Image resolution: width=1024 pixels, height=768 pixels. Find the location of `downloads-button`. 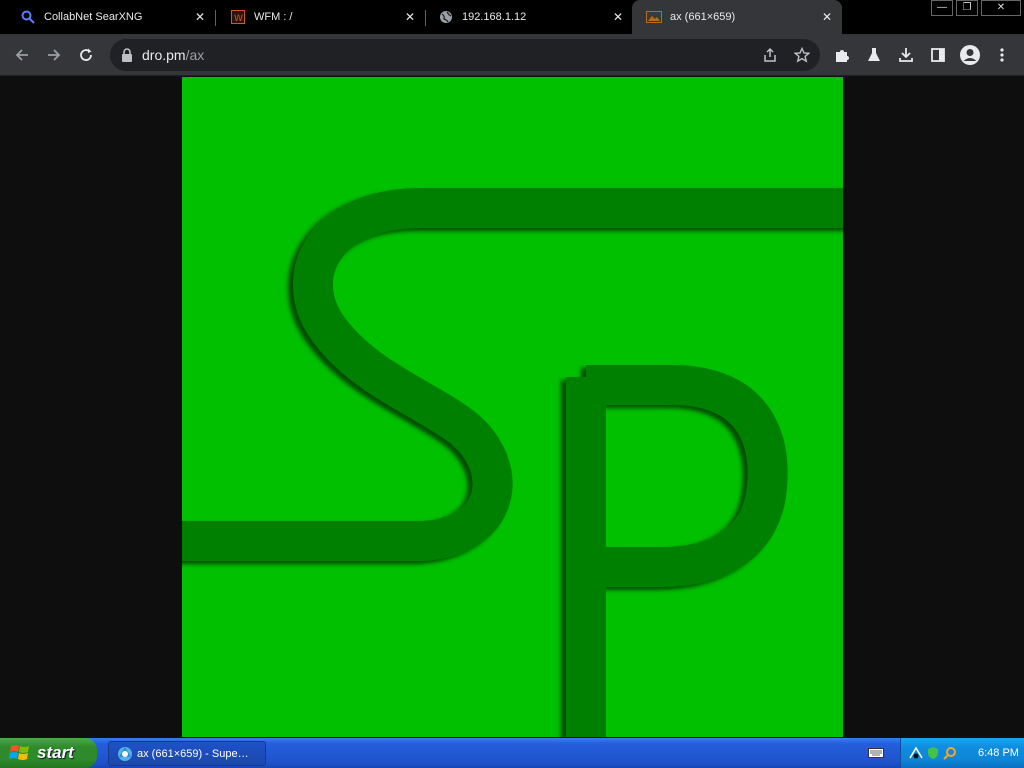

downloads-button is located at coordinates (906, 55).